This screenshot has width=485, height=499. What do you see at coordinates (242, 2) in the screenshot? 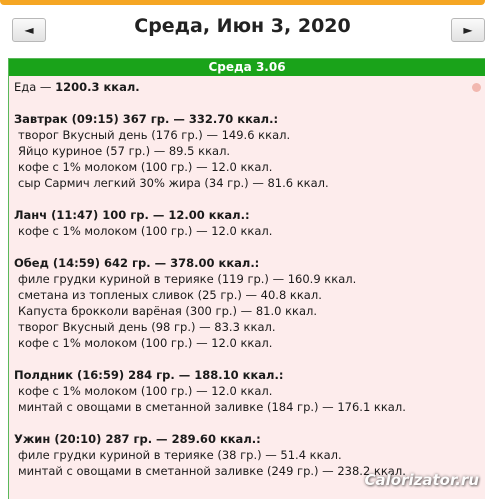
I see `top-accent-strip` at bounding box center [242, 2].